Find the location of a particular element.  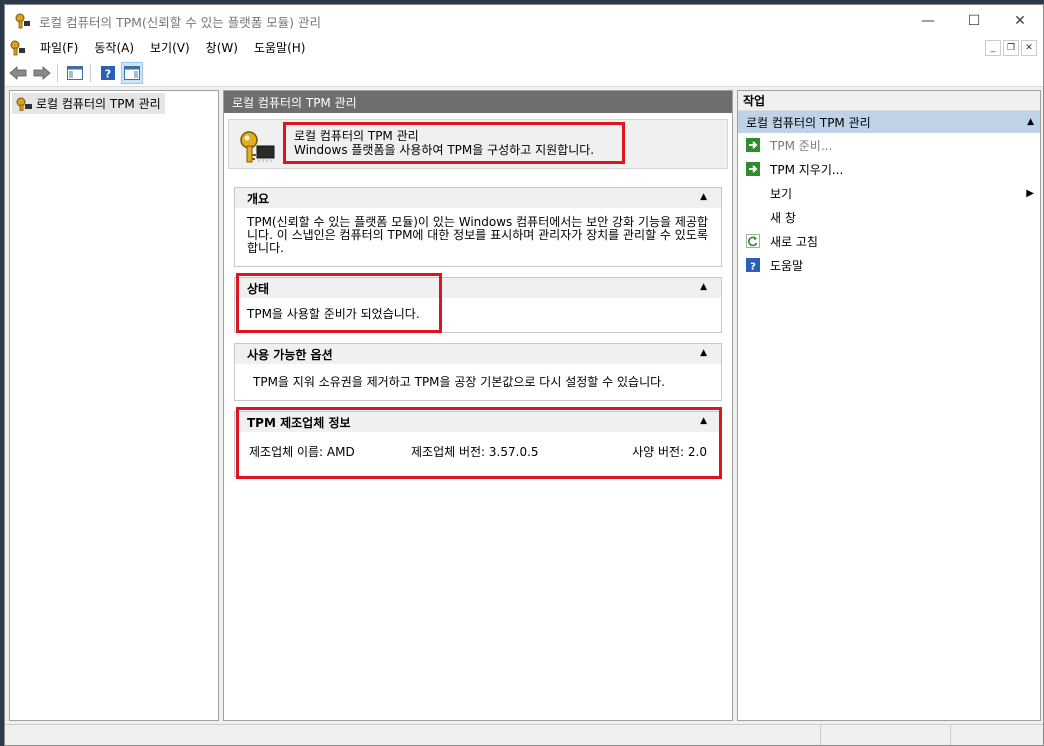

action-new-window: 새 창 is located at coordinates (889, 217).